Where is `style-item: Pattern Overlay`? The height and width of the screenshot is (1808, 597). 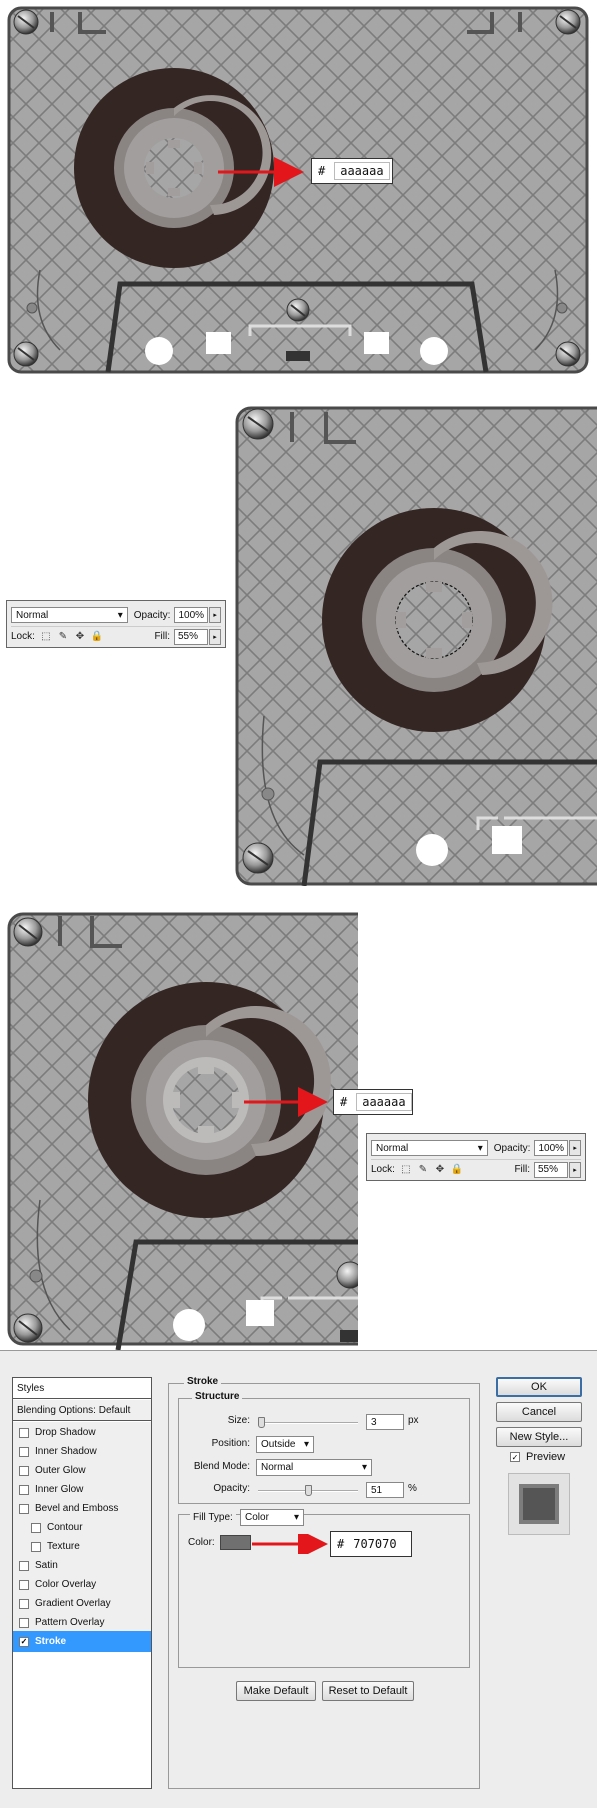 style-item: Pattern Overlay is located at coordinates (82, 1622).